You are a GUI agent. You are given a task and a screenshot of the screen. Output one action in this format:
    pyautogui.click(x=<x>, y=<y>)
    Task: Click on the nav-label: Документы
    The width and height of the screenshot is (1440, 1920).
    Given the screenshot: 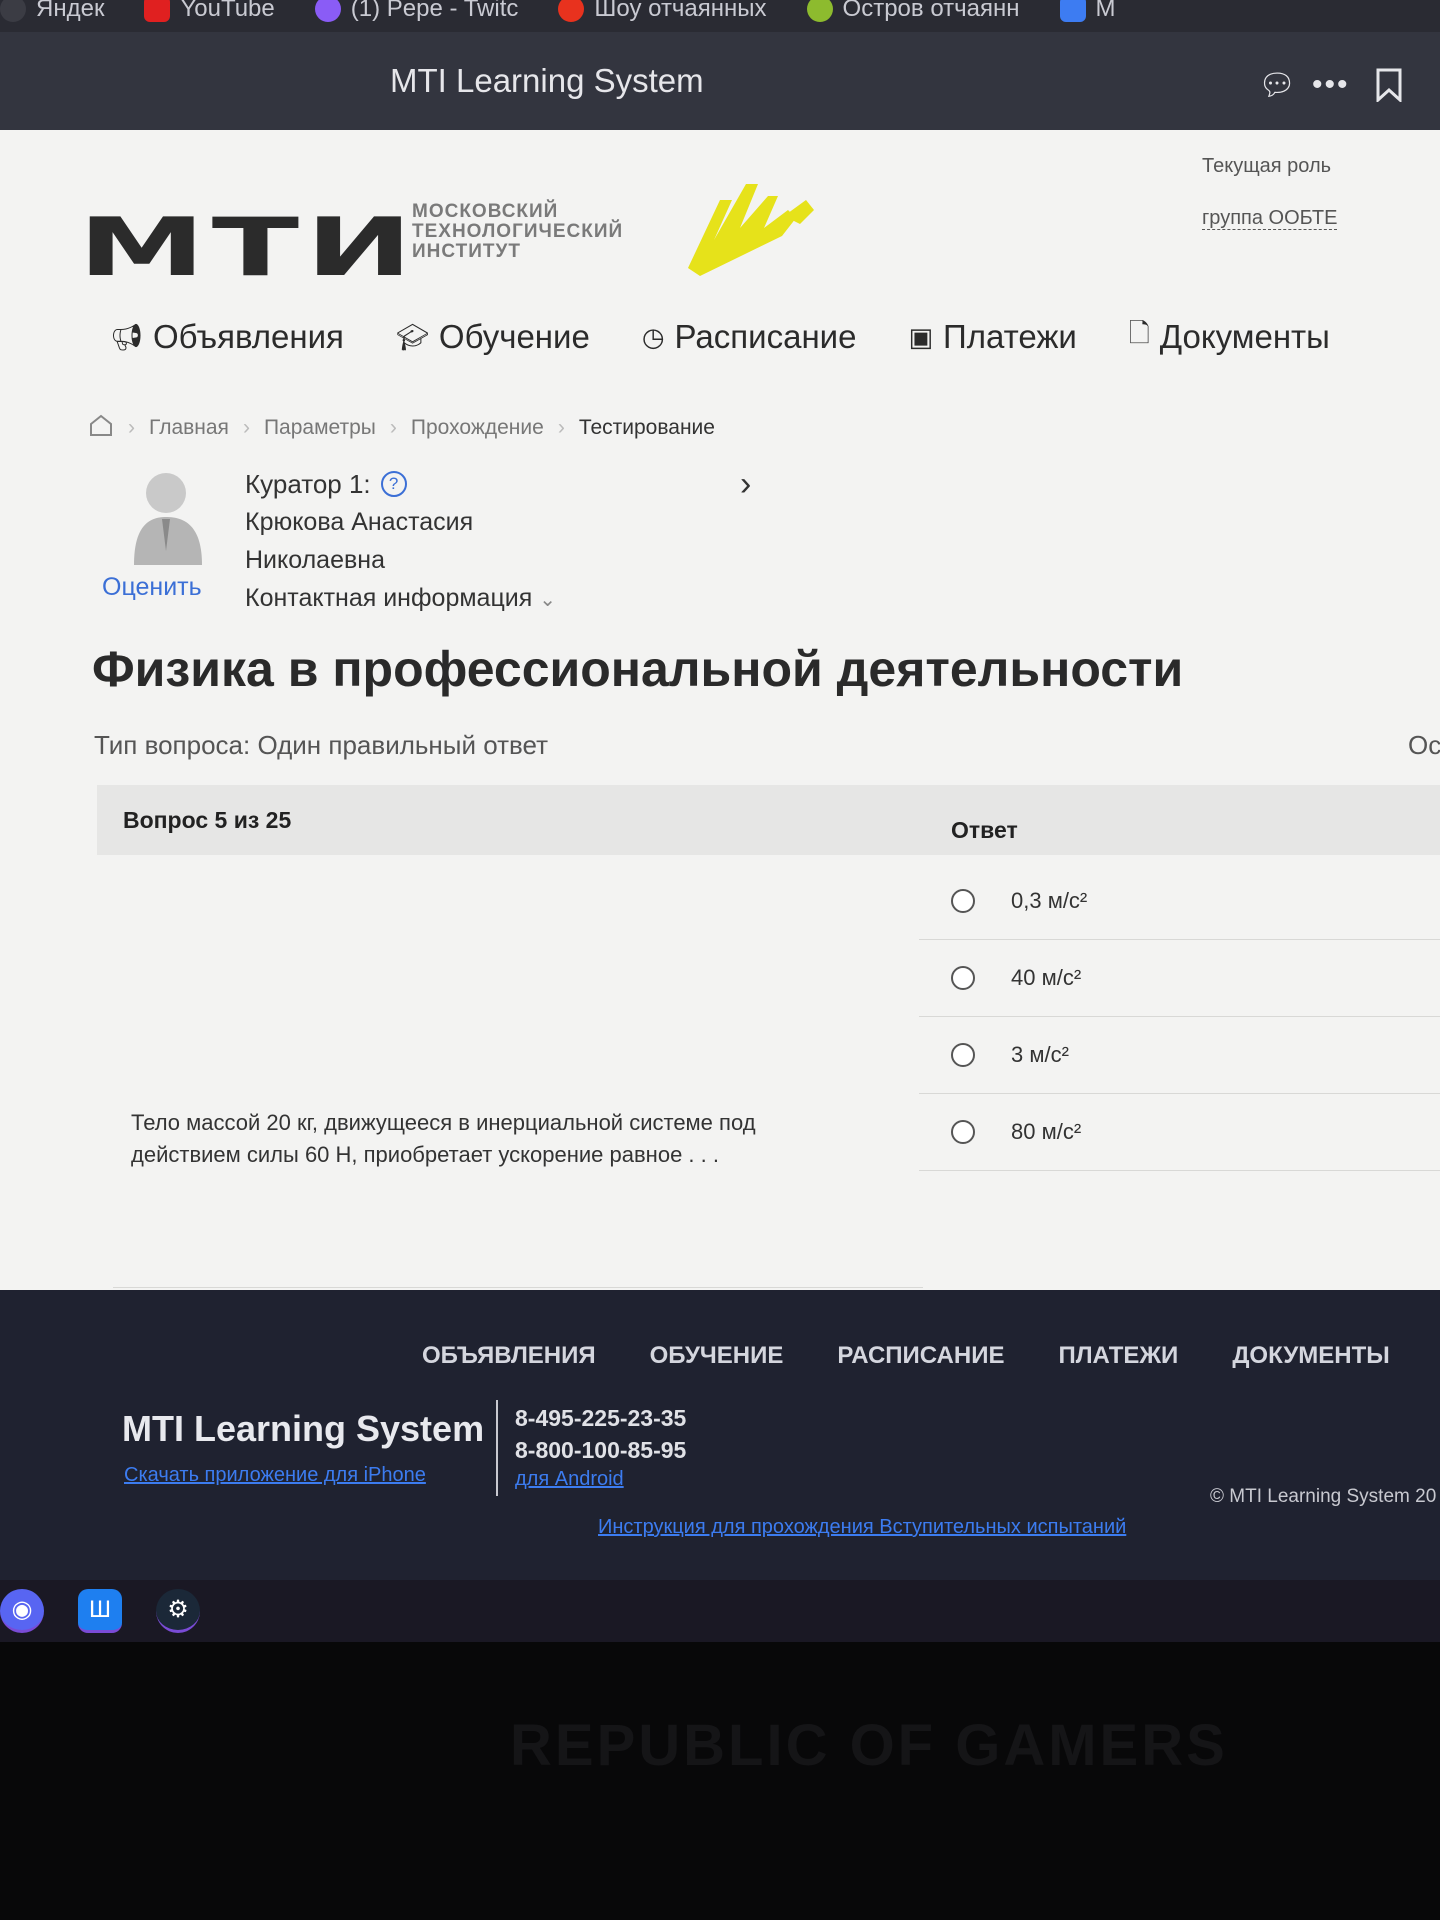 What is the action you would take?
    pyautogui.click(x=1244, y=336)
    